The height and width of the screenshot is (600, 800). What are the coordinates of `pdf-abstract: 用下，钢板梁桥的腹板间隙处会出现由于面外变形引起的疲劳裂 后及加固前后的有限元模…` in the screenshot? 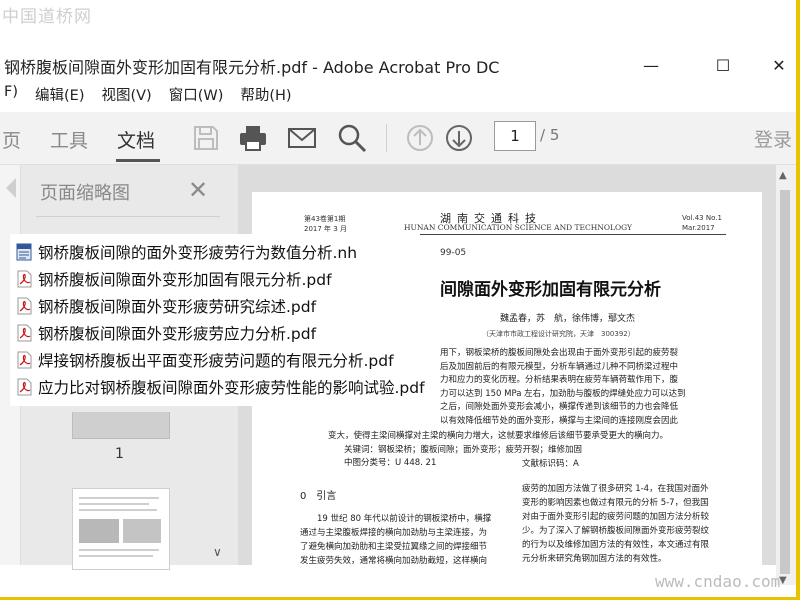 It's located at (563, 387).